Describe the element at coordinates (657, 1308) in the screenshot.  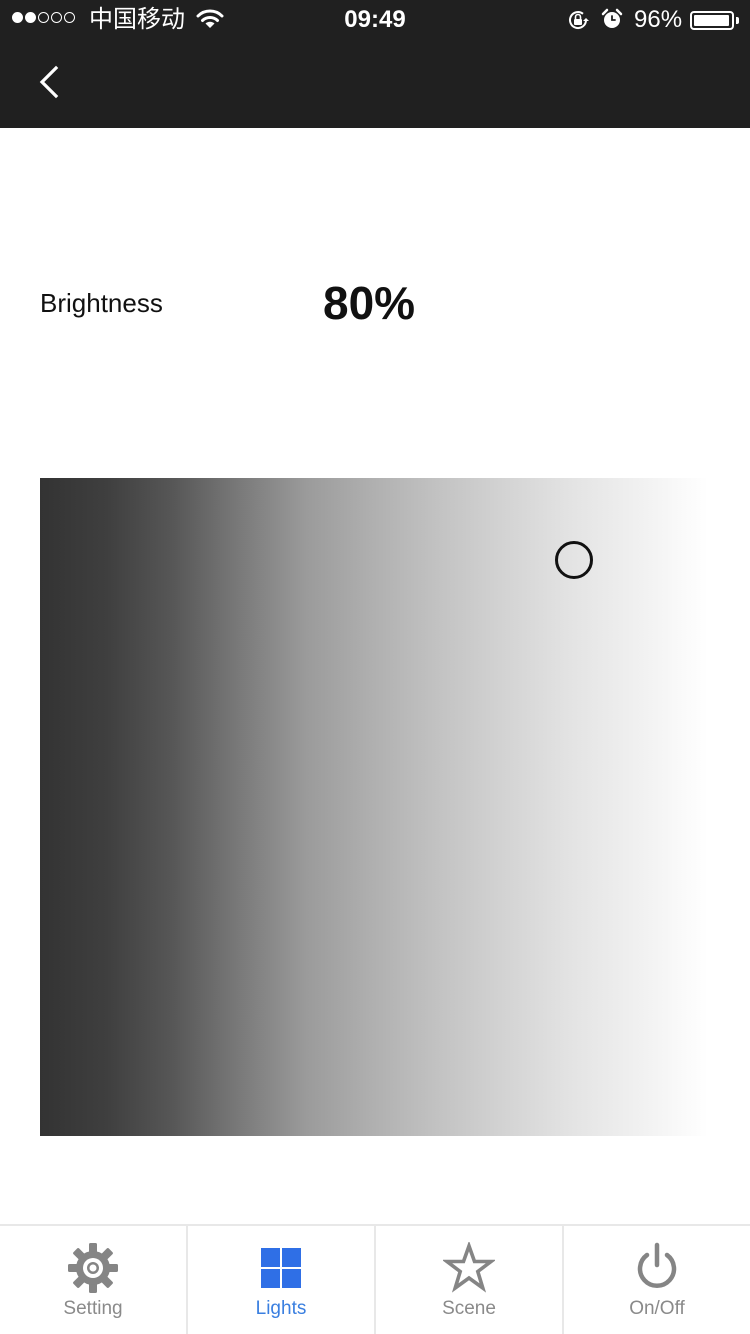
I see `tab-label: On/Off` at that location.